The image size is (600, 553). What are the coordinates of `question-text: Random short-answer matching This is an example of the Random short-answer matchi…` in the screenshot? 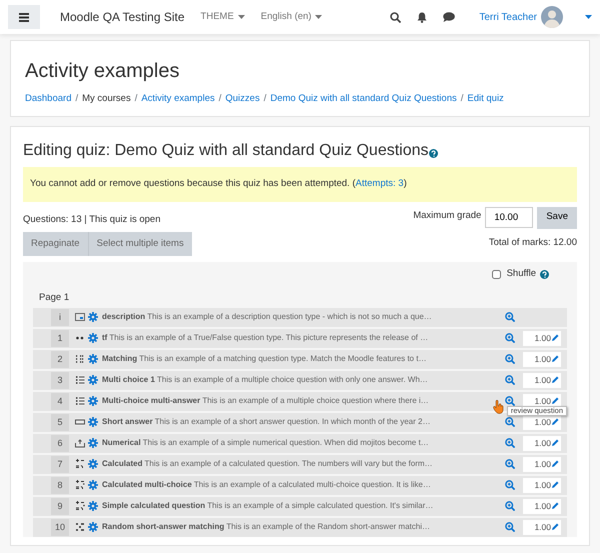 It's located at (266, 527).